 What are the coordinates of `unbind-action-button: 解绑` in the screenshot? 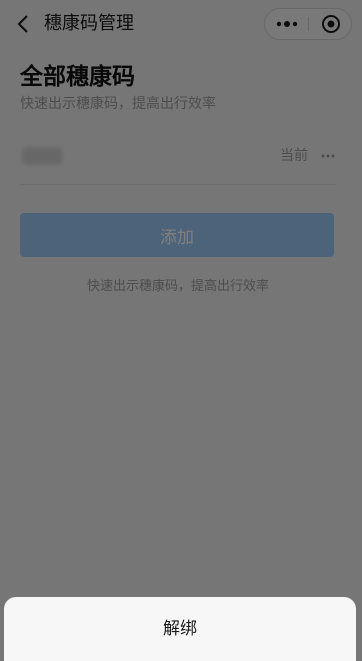 It's located at (180, 626).